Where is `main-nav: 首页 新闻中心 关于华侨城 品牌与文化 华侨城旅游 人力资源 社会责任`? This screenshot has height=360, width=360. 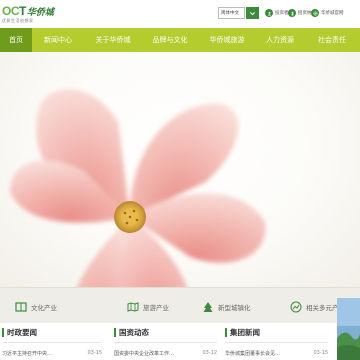 main-nav: 首页 新闻中心 关于华侨城 品牌与文化 华侨城旅游 人力资源 社会责任 is located at coordinates (180, 40).